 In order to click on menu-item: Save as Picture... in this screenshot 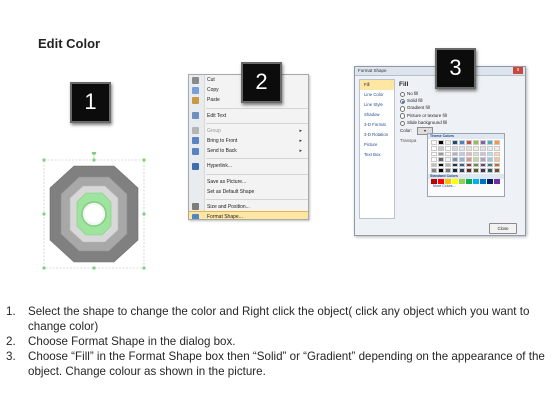, I will do `click(248, 182)`.